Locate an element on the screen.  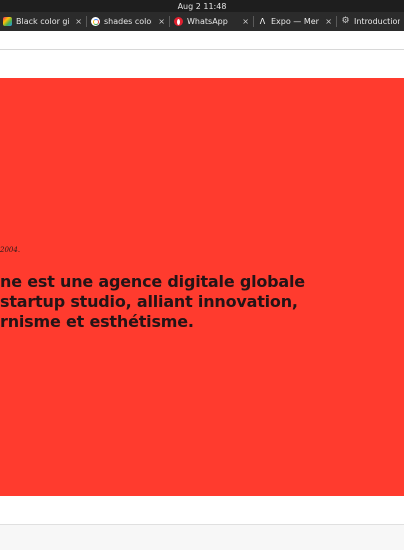
tab-introduction: ⚙ Introduction t is located at coordinates (370, 21).